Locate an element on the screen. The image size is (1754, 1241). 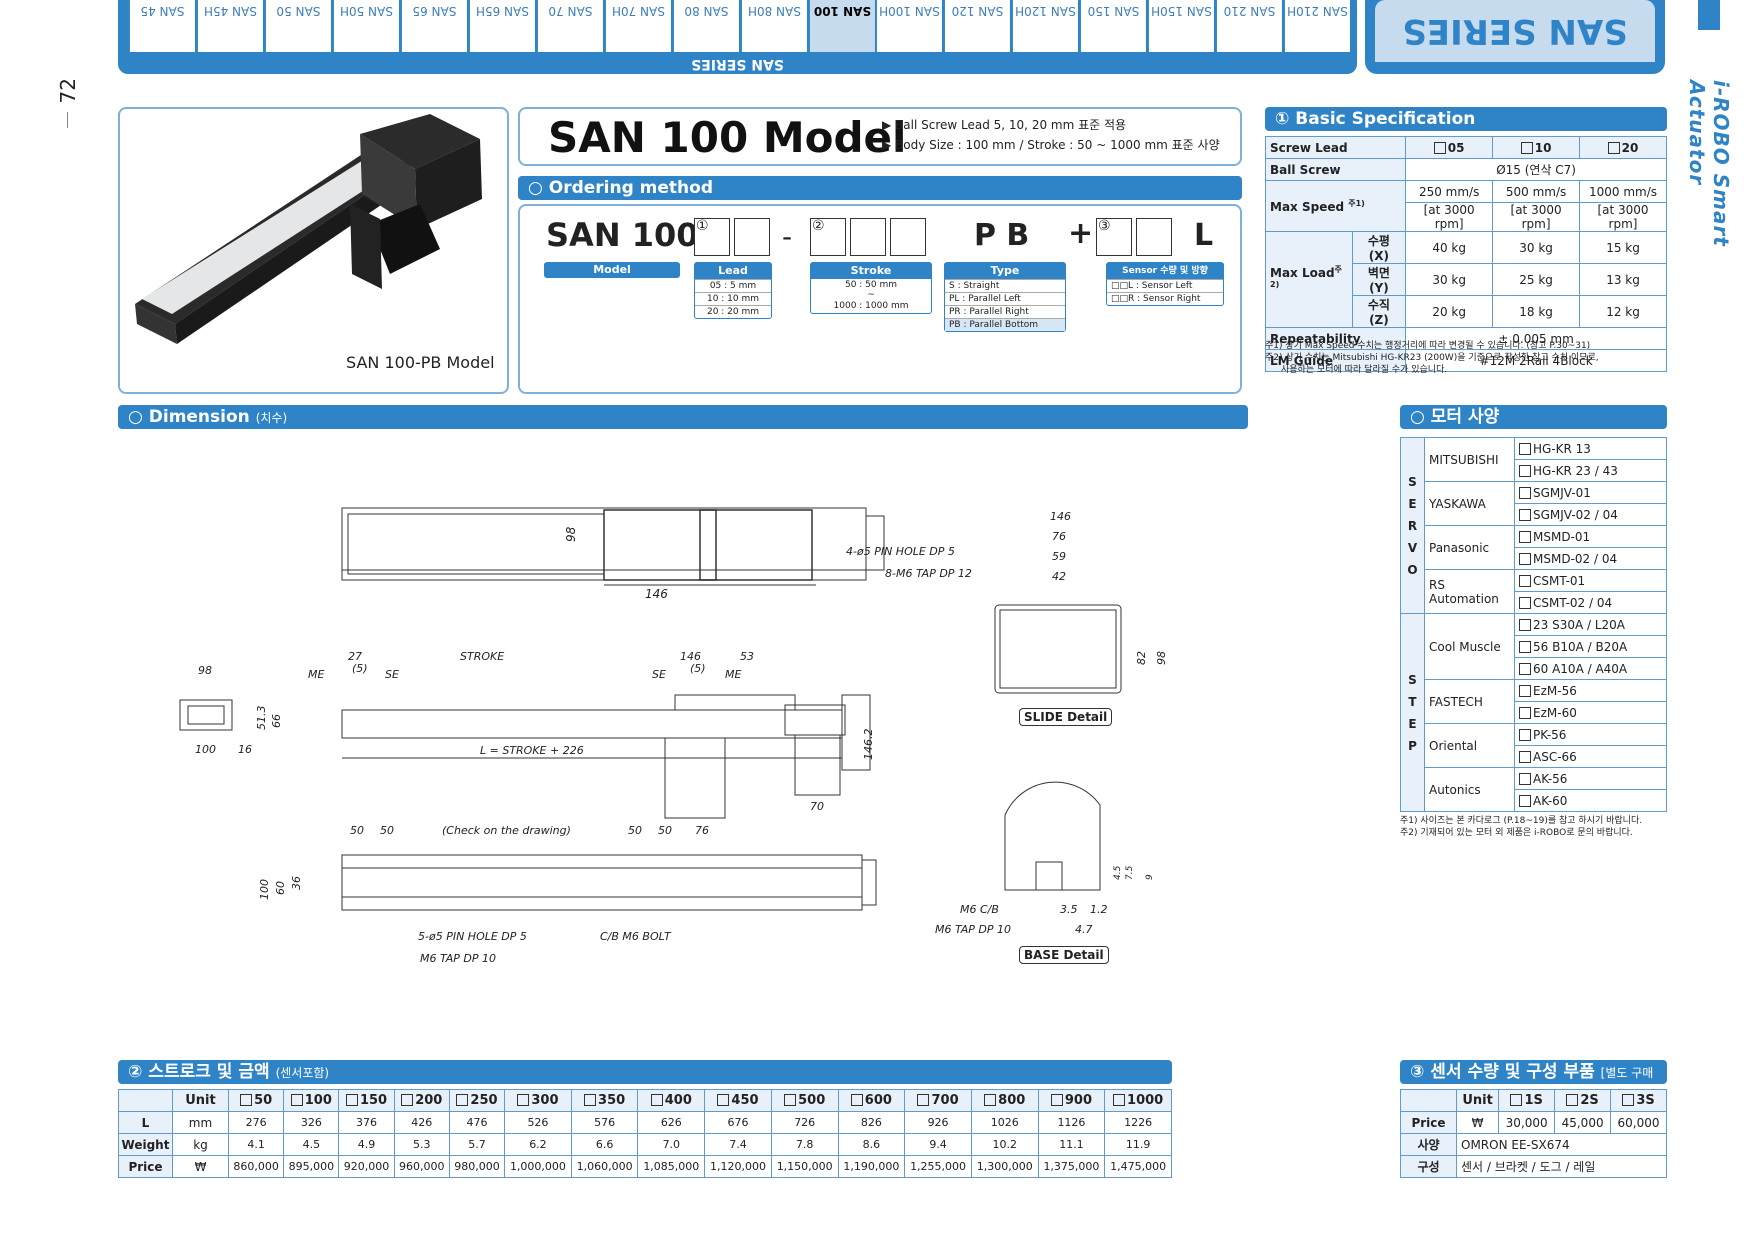
series-tab: SAN 210H is located at coordinates (1317, 26).